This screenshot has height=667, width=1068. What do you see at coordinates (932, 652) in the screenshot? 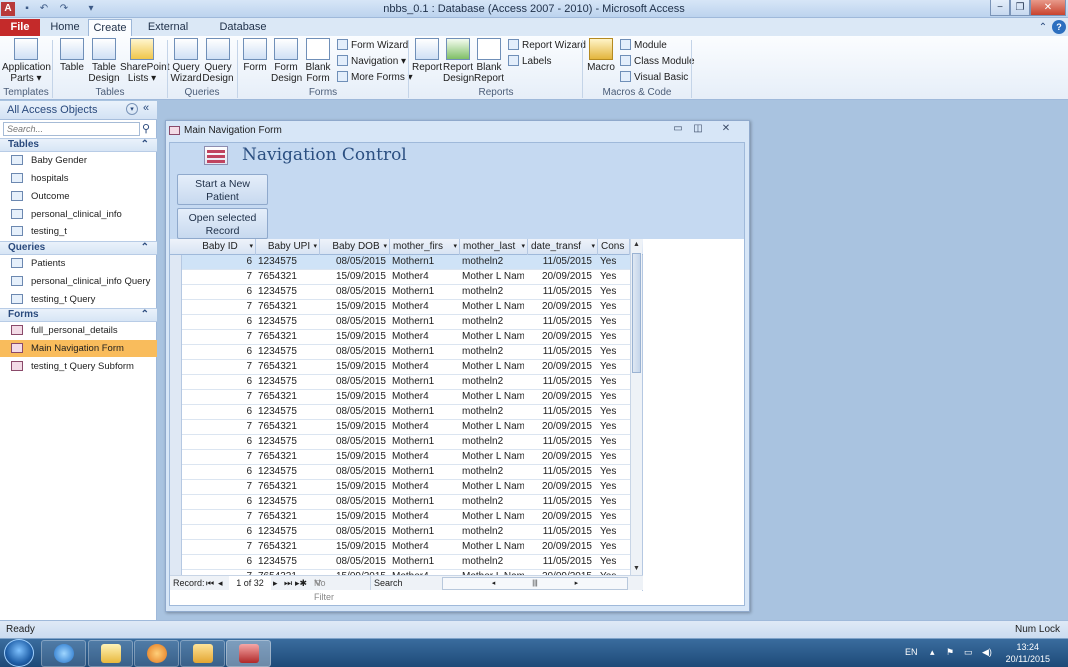
I see `show-hidden-icons-icon: ▴` at bounding box center [932, 652].